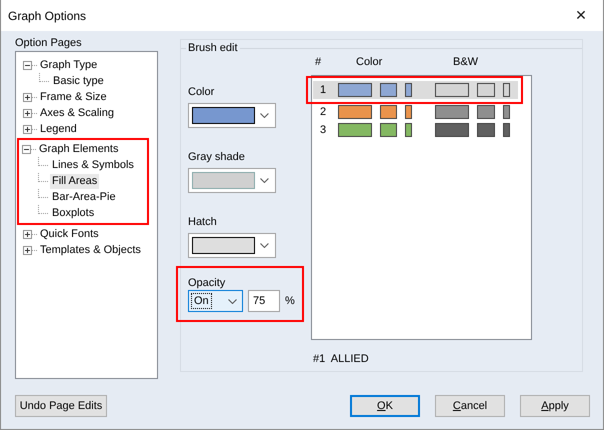 The height and width of the screenshot is (430, 604). What do you see at coordinates (369, 62) in the screenshot?
I see `column-header: Color` at bounding box center [369, 62].